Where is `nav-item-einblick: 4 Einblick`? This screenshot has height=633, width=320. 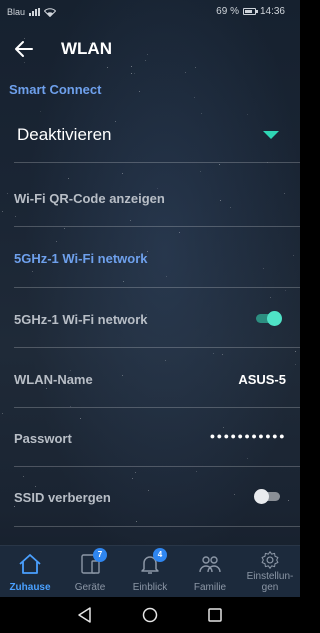 nav-item-einblick: 4 Einblick is located at coordinates (150, 572).